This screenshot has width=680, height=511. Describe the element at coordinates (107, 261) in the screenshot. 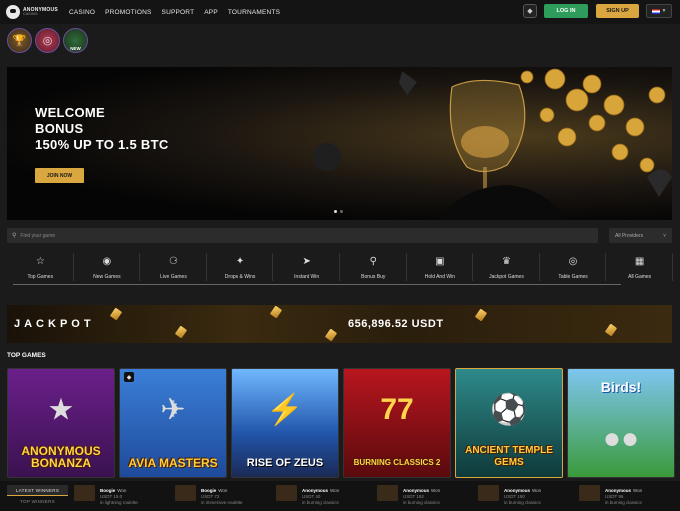

I see `new-icon: ◉` at that location.